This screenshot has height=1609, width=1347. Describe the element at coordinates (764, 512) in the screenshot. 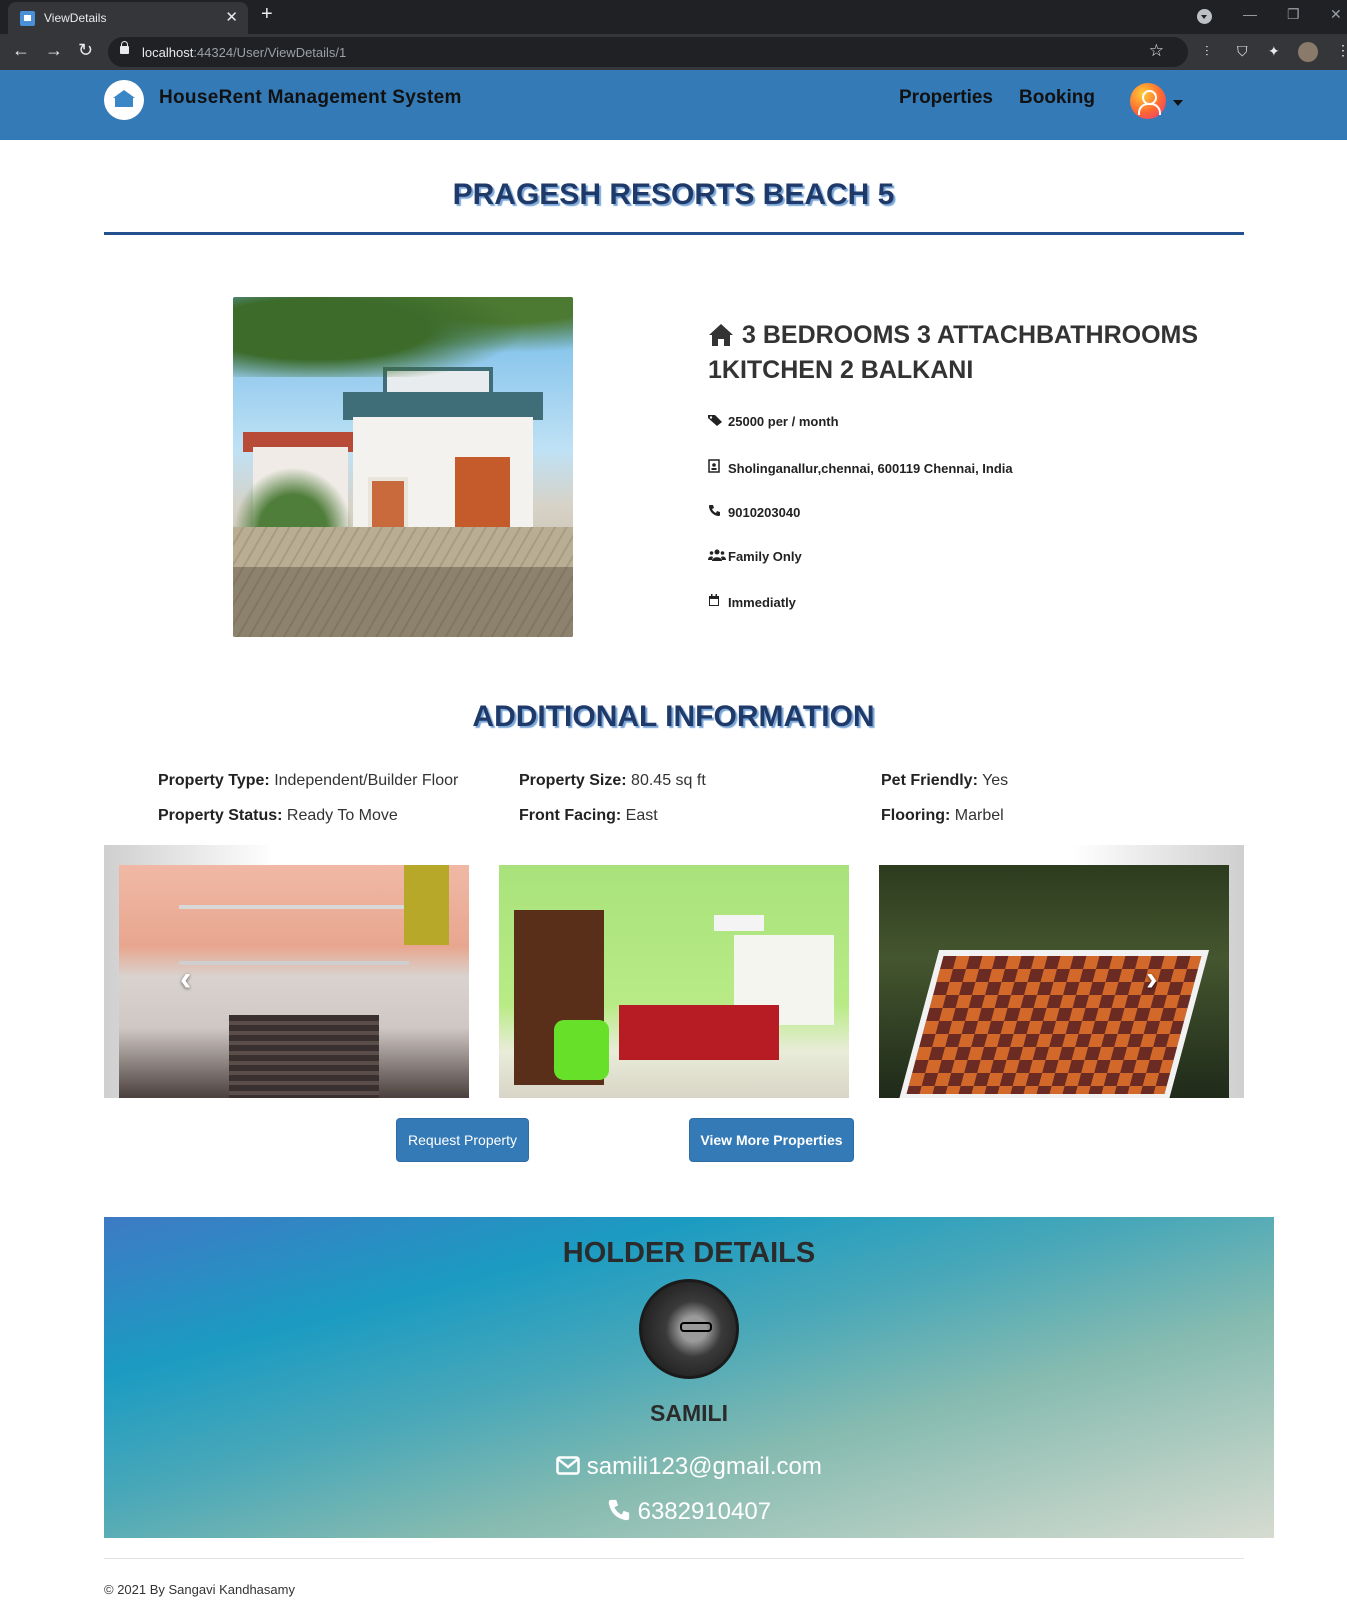

I see `phone-text: 9010203040` at that location.